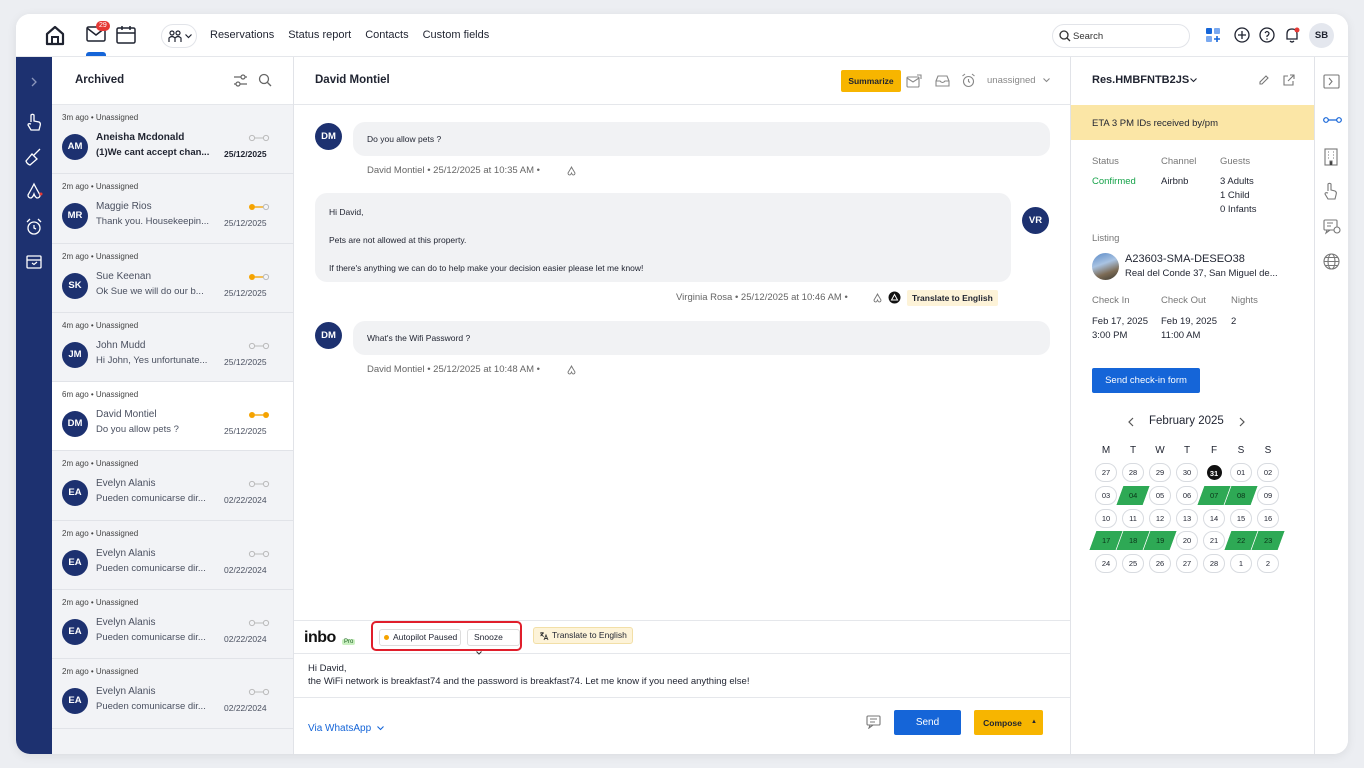 The image size is (1364, 768). I want to click on calendar-day: 15, so click(1241, 518).